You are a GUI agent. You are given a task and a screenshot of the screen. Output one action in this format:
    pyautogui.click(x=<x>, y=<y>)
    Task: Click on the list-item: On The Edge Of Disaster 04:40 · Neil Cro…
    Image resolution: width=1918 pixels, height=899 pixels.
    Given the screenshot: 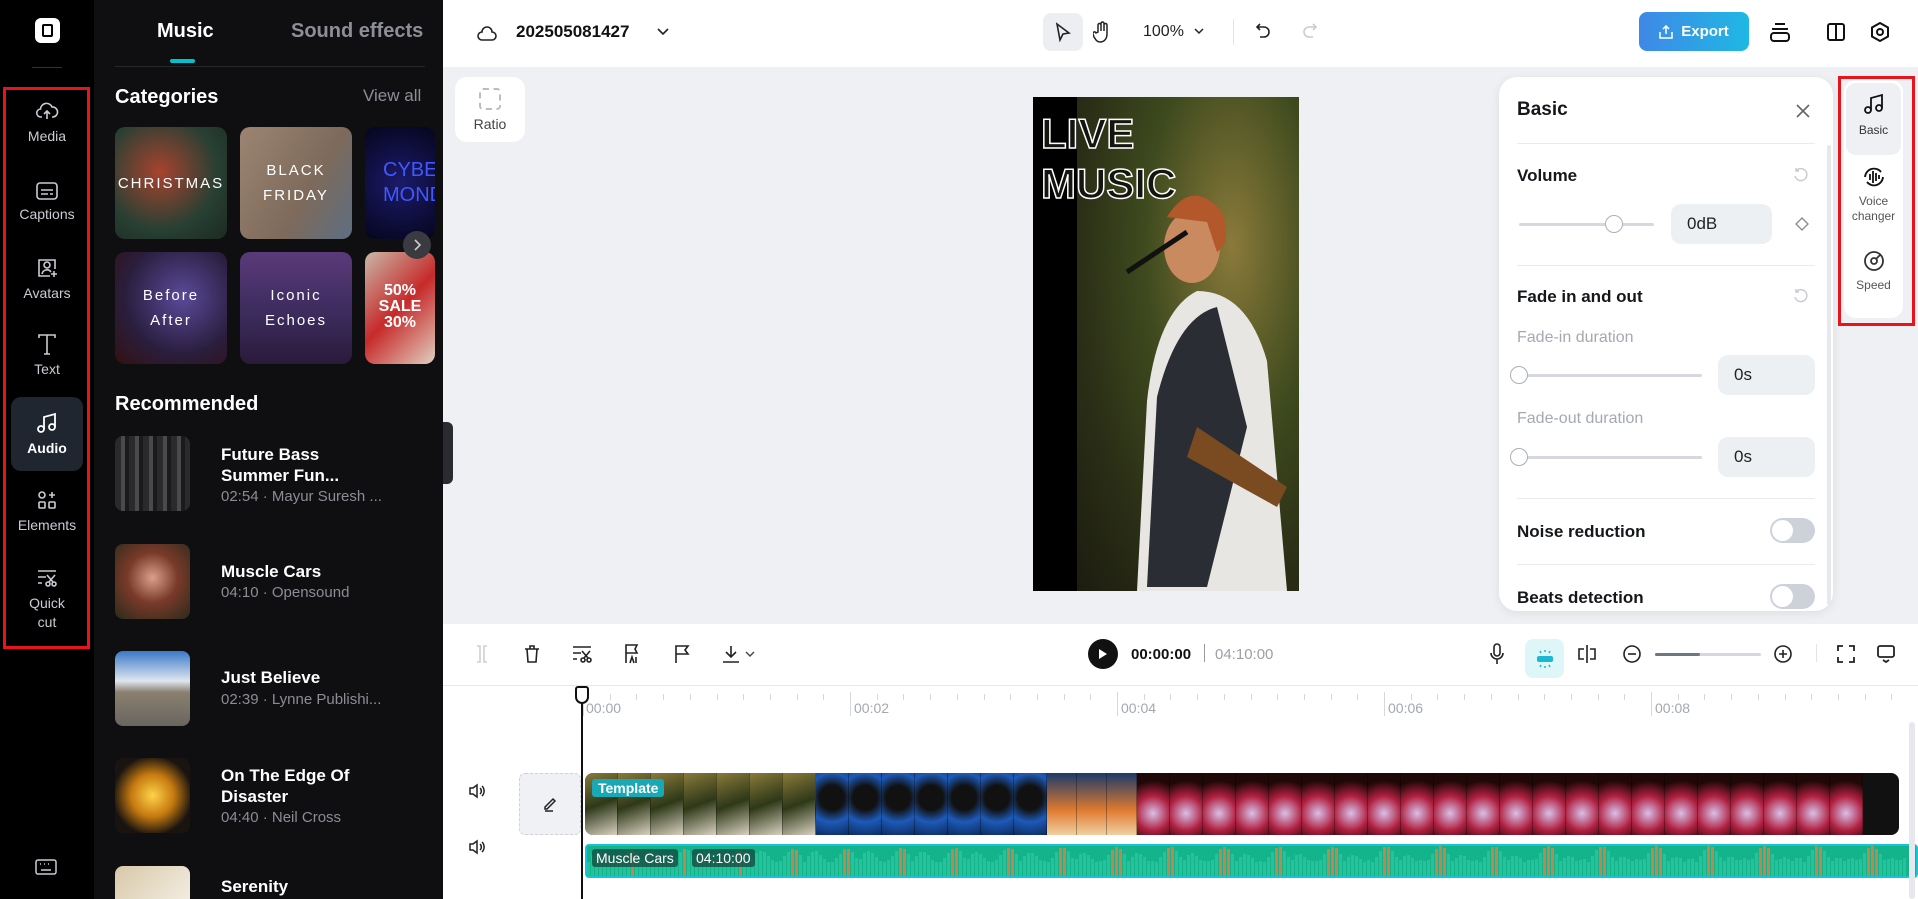 What is the action you would take?
    pyautogui.click(x=275, y=798)
    